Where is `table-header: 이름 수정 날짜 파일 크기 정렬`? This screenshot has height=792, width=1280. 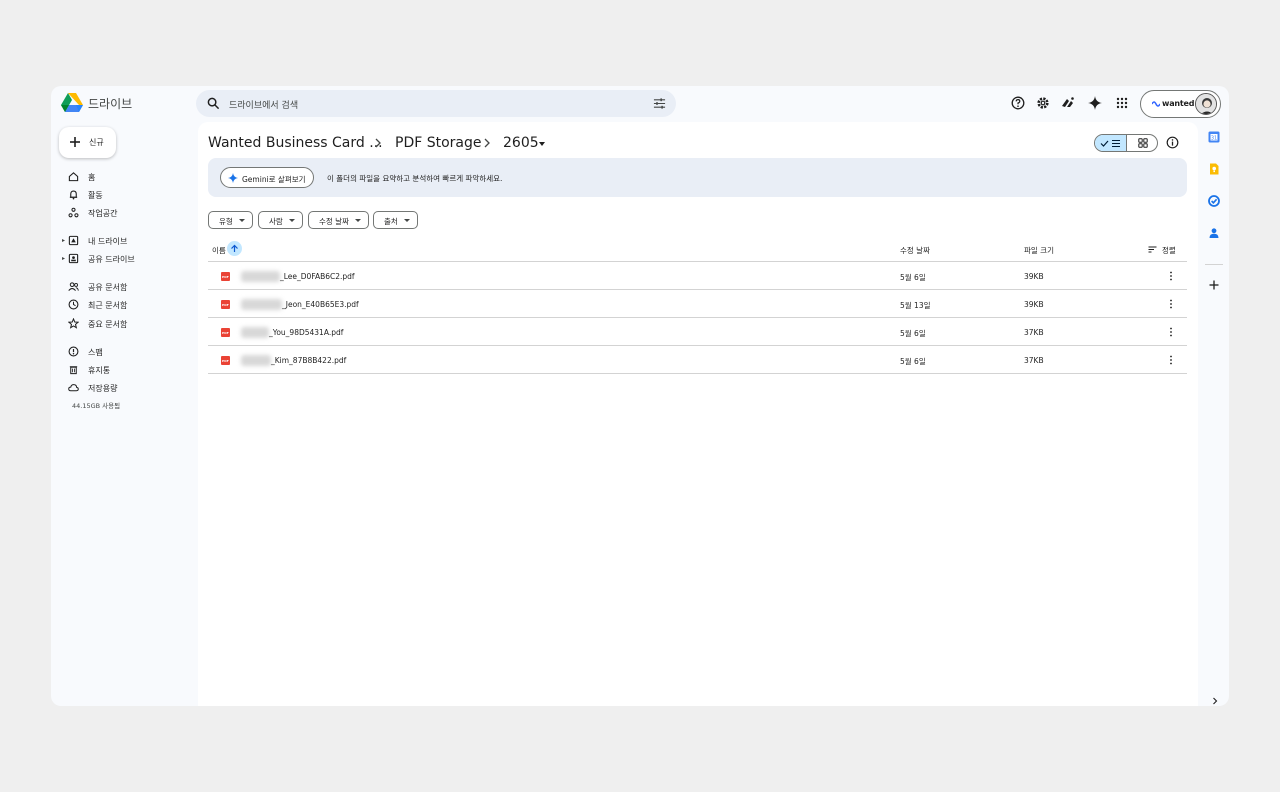
table-header: 이름 수정 날짜 파일 크기 정렬 is located at coordinates (697, 250).